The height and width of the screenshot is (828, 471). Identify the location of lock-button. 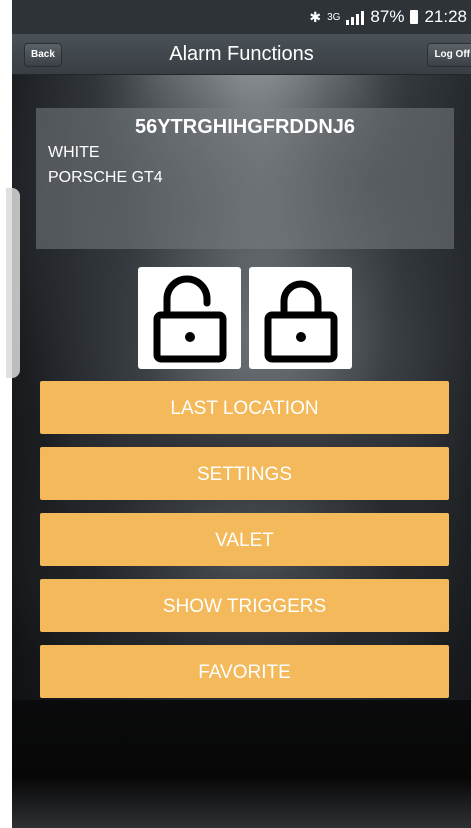
(300, 318).